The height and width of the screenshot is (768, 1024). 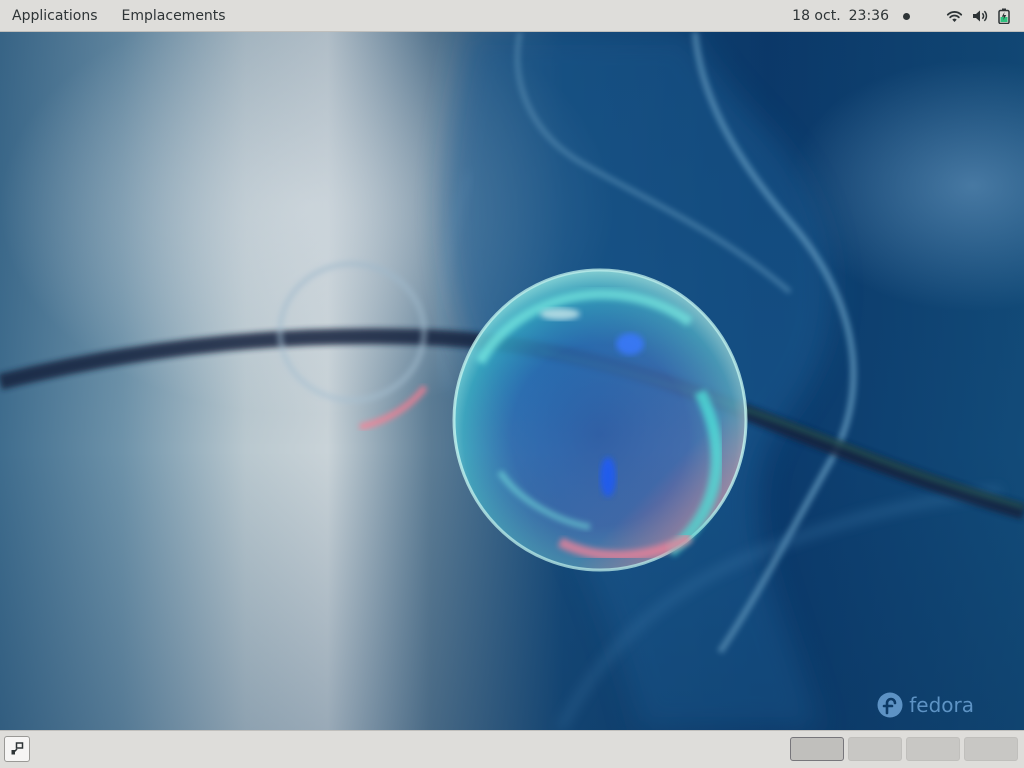 What do you see at coordinates (1004, 16) in the screenshot?
I see `battery-charging-icon` at bounding box center [1004, 16].